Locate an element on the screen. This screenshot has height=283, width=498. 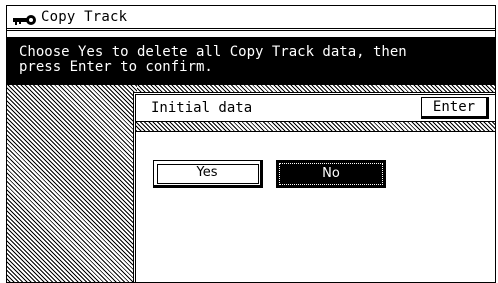
no-button-selected: No is located at coordinates (331, 174).